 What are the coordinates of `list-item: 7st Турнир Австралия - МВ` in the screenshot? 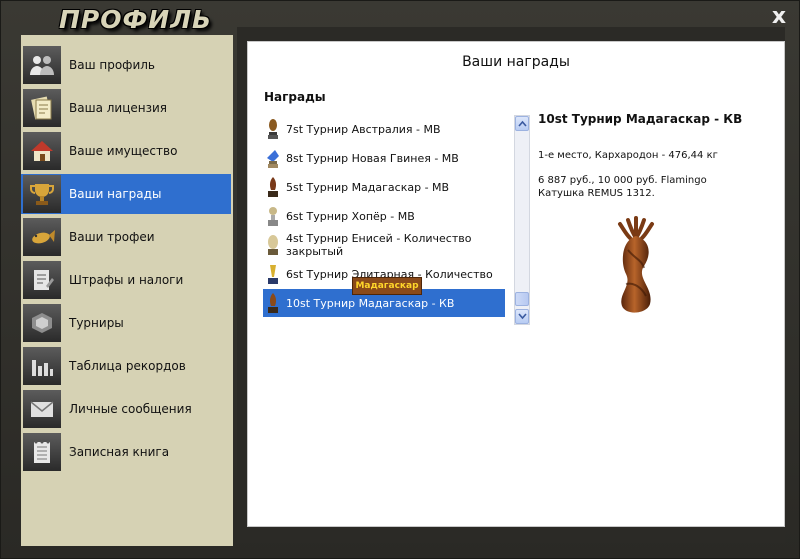 It's located at (384, 129).